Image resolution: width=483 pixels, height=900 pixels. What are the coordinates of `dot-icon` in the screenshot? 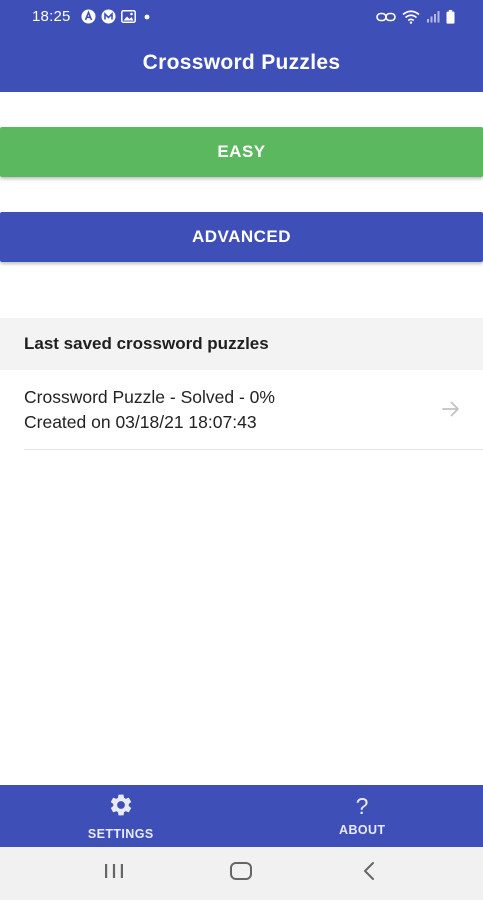 It's located at (147, 17).